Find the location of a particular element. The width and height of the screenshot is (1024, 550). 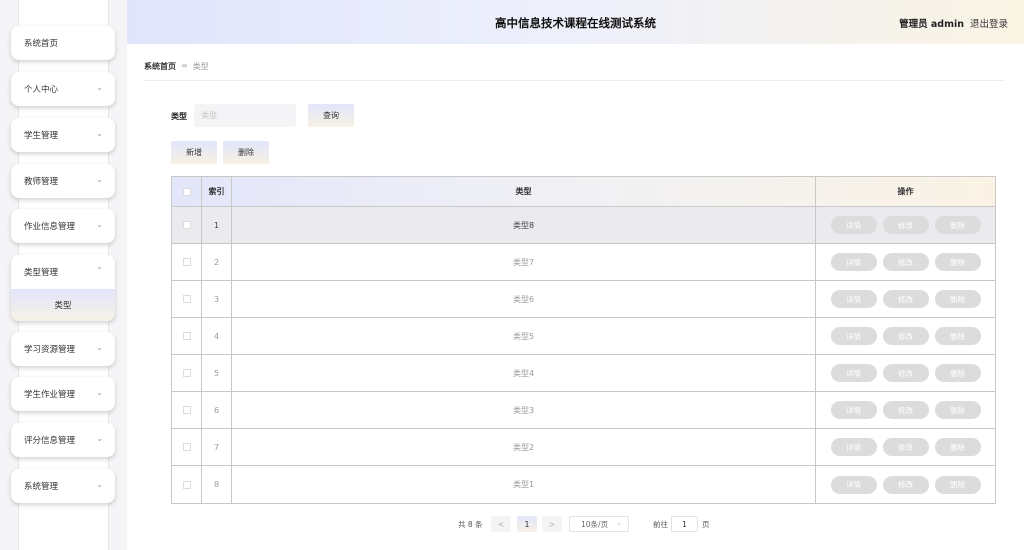

header-type: 类型 is located at coordinates (524, 191).